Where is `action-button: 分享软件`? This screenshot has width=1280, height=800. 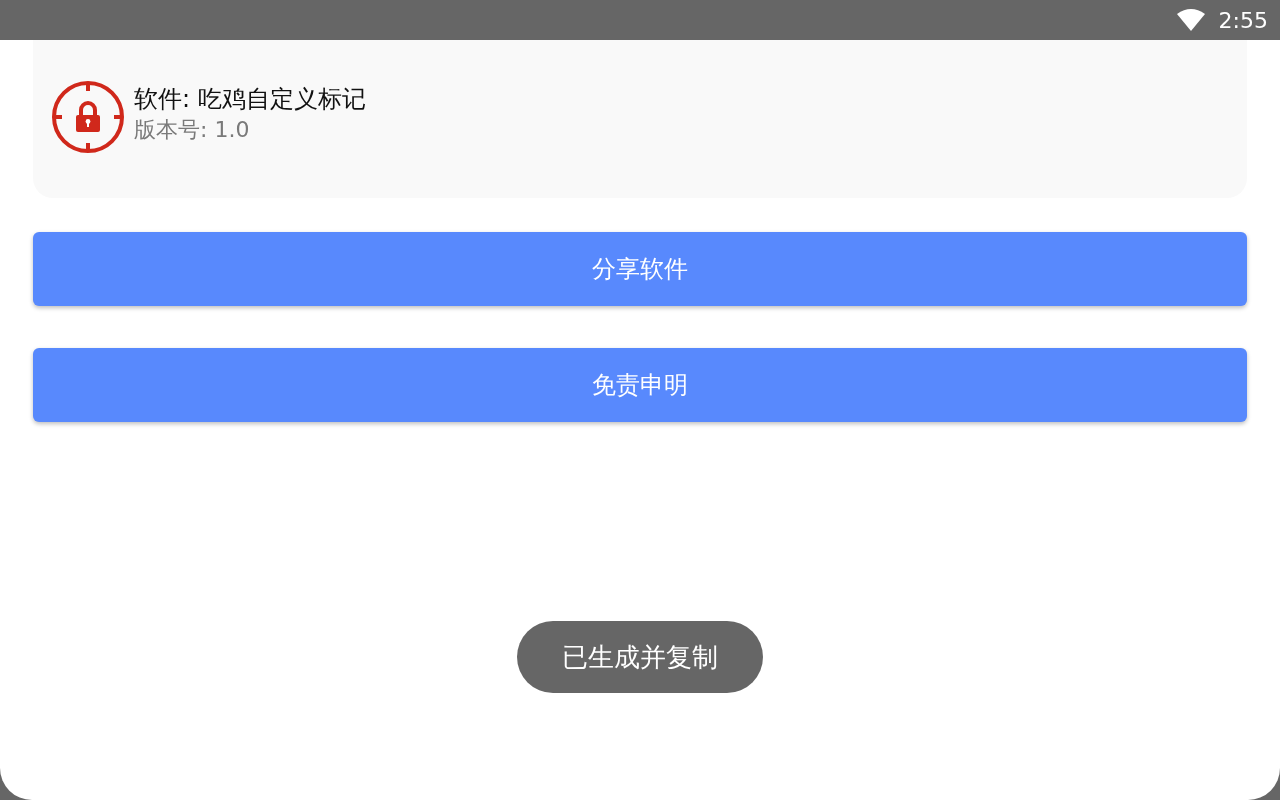
action-button: 分享软件 is located at coordinates (640, 269).